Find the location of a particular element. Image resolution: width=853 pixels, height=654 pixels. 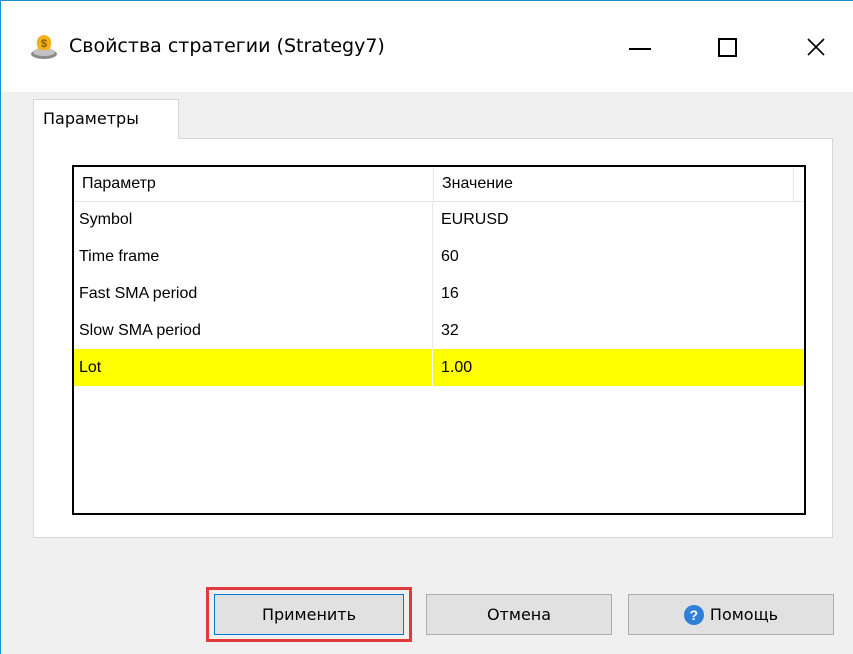

table-row: Time frame 60 is located at coordinates (439, 256).